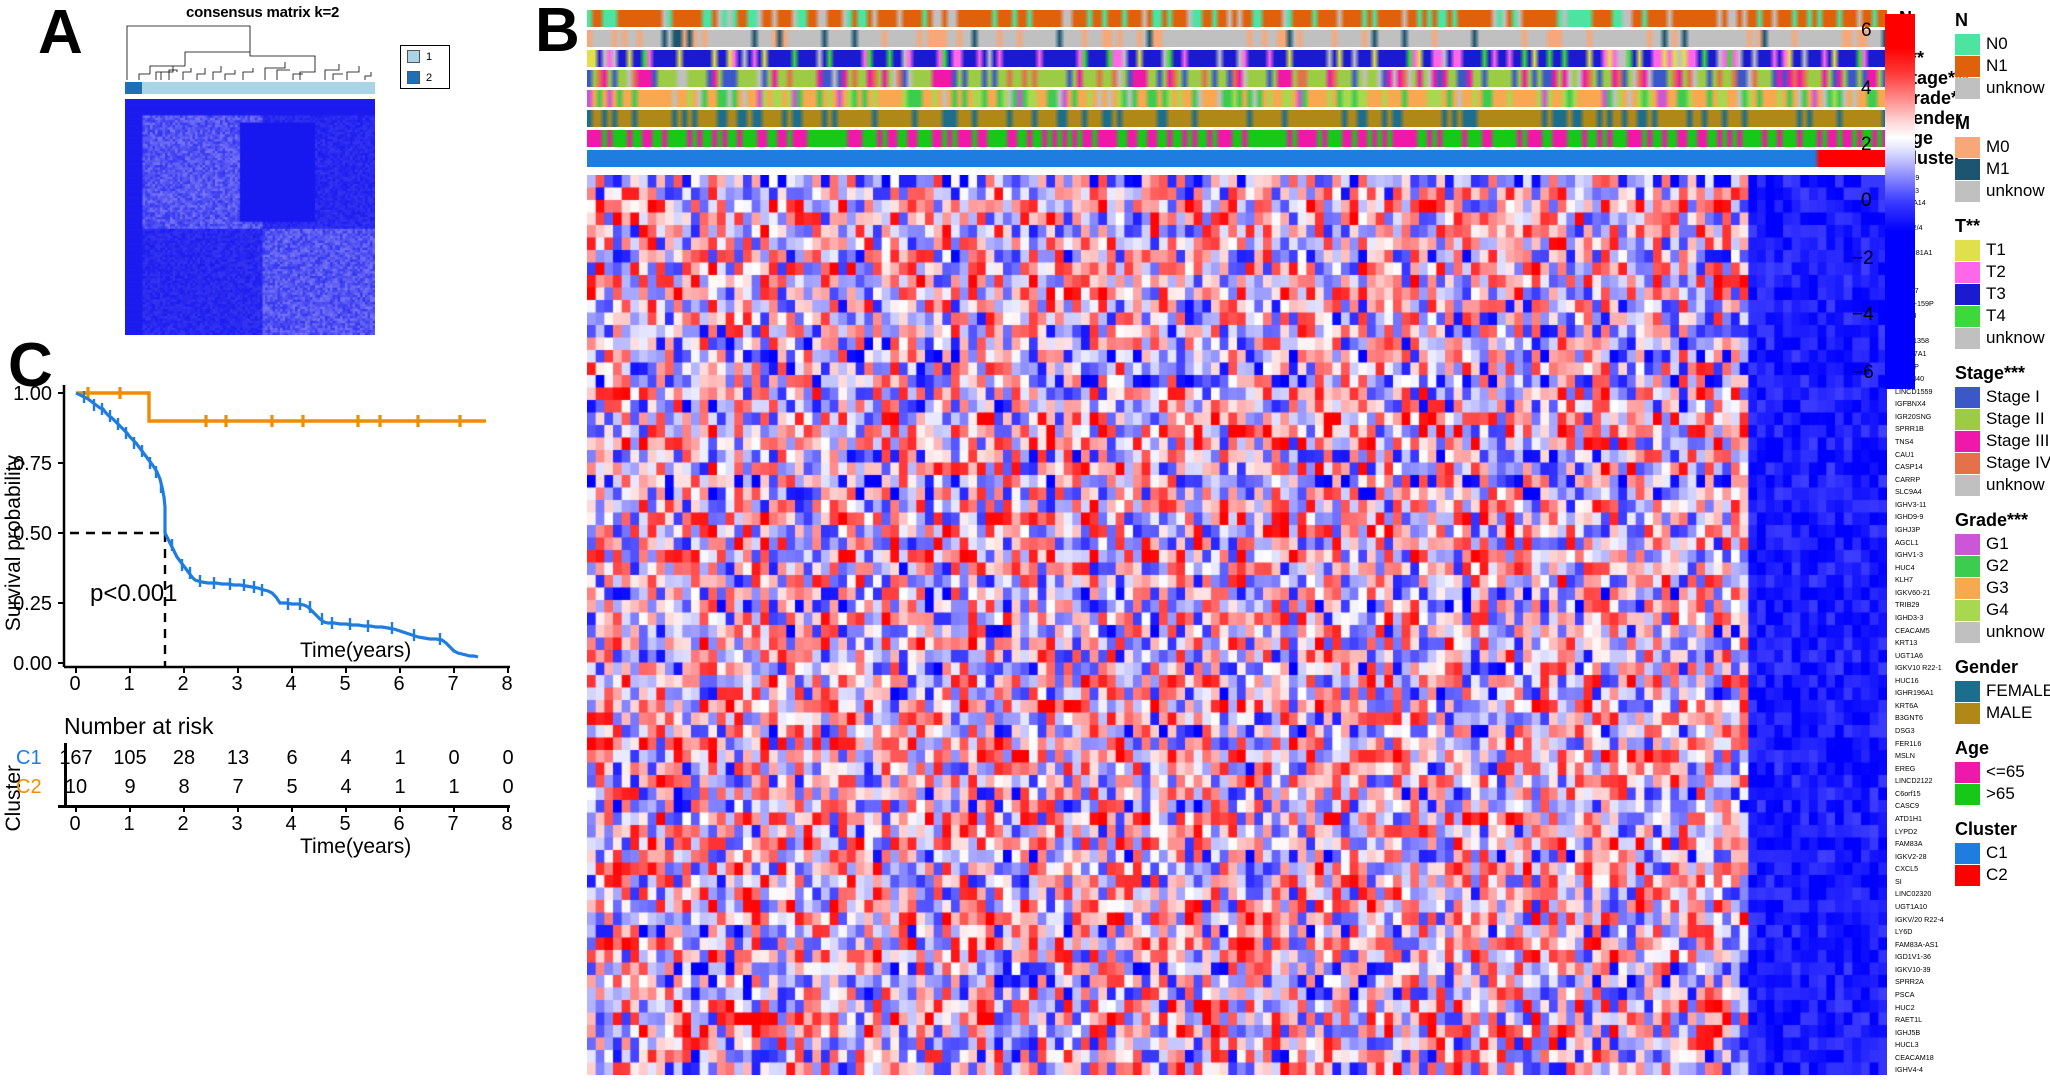 This screenshot has width=2050, height=1090. What do you see at coordinates (508, 787) in the screenshot?
I see `risk-c2-t8: 0` at bounding box center [508, 787].